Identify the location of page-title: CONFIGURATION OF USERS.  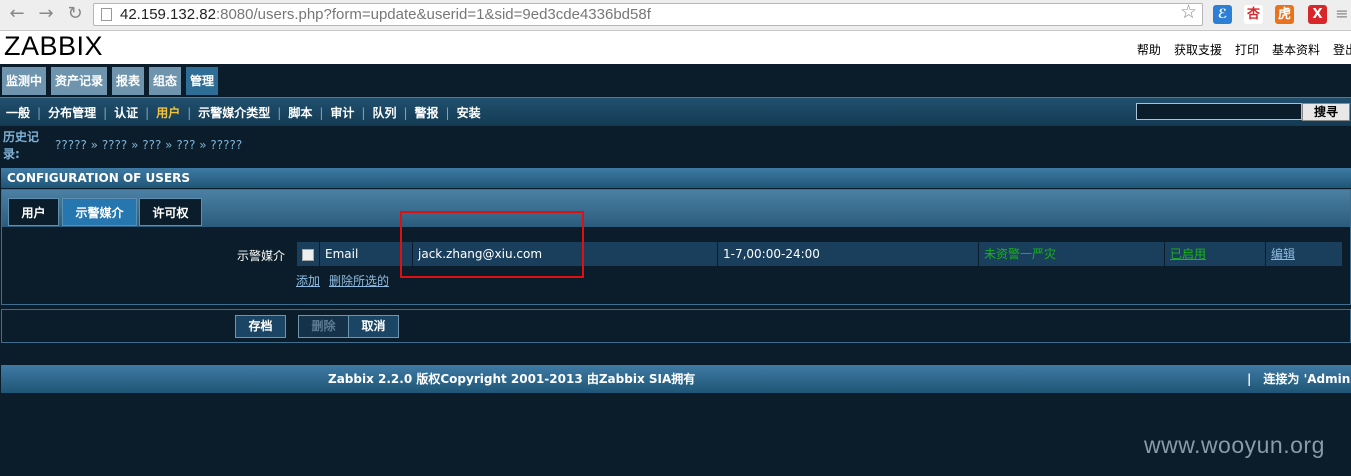
(676, 178).